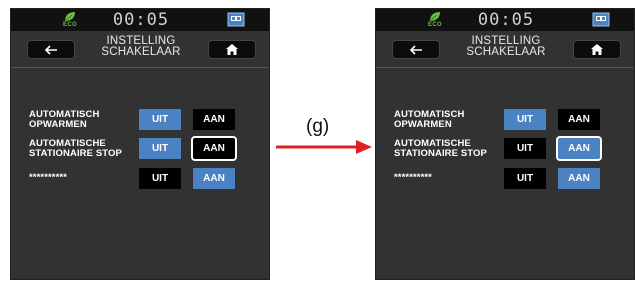 This screenshot has height=282, width=635. Describe the element at coordinates (318, 126) in the screenshot. I see `transition-label: (g)` at that location.